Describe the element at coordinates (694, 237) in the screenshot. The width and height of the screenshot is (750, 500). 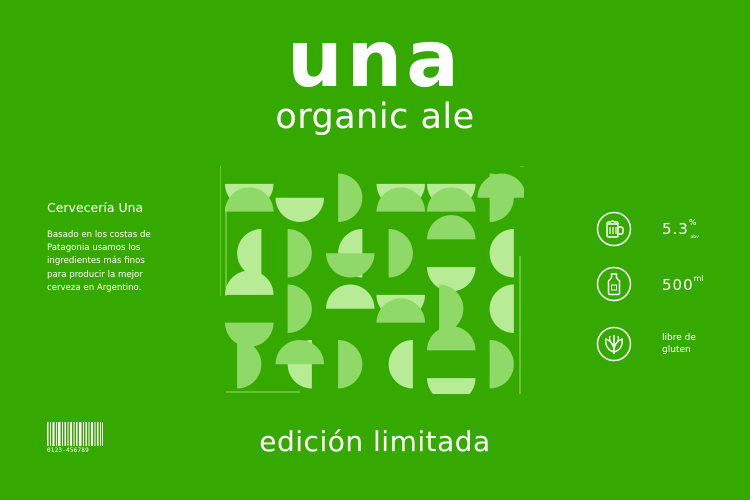
I see `abv-label: abv` at that location.